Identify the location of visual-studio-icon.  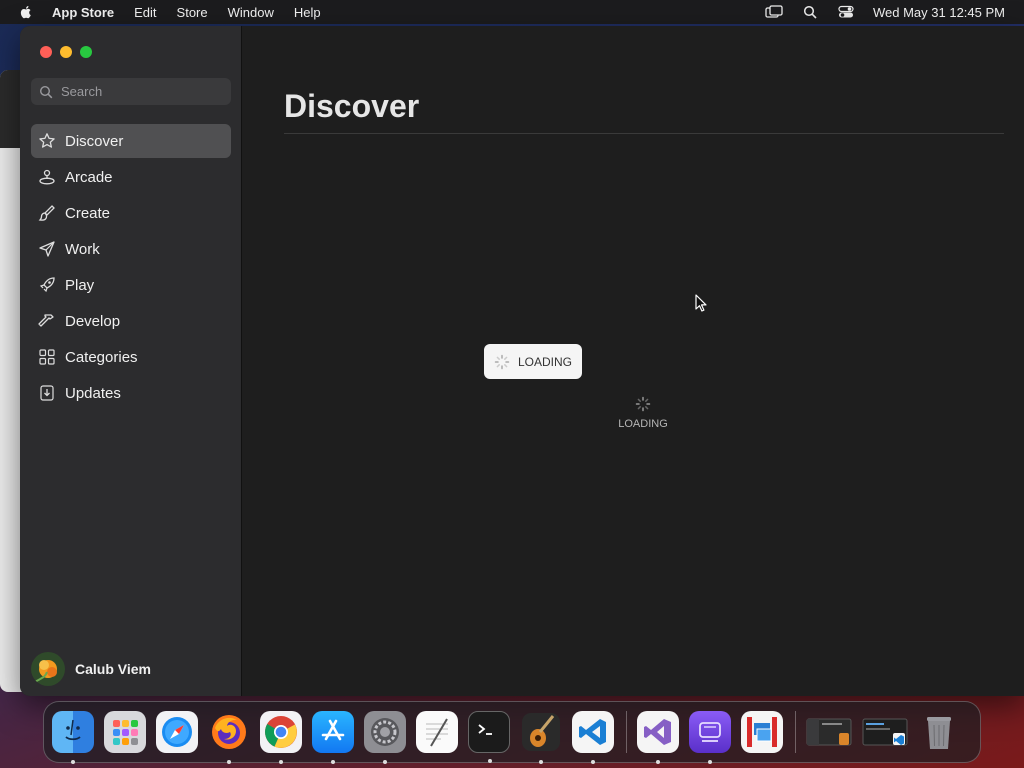
(658, 737).